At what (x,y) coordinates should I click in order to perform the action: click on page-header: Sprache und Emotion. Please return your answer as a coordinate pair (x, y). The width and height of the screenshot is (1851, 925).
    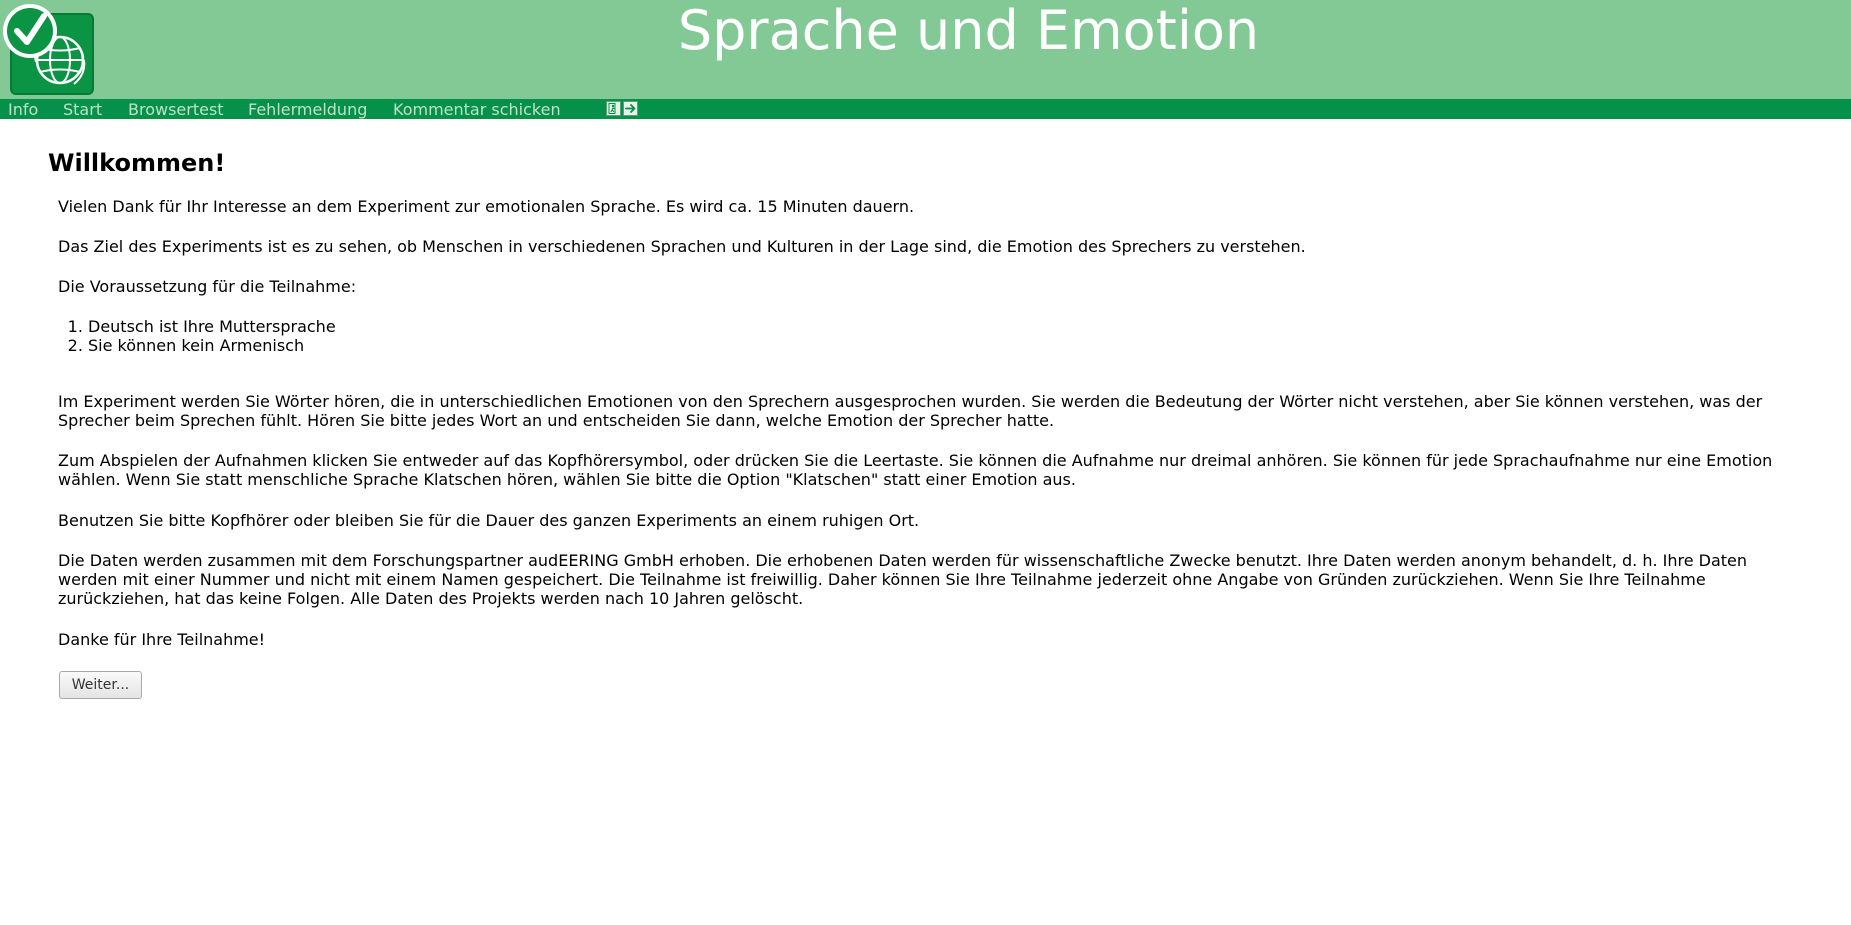
    Looking at the image, I should click on (925, 49).